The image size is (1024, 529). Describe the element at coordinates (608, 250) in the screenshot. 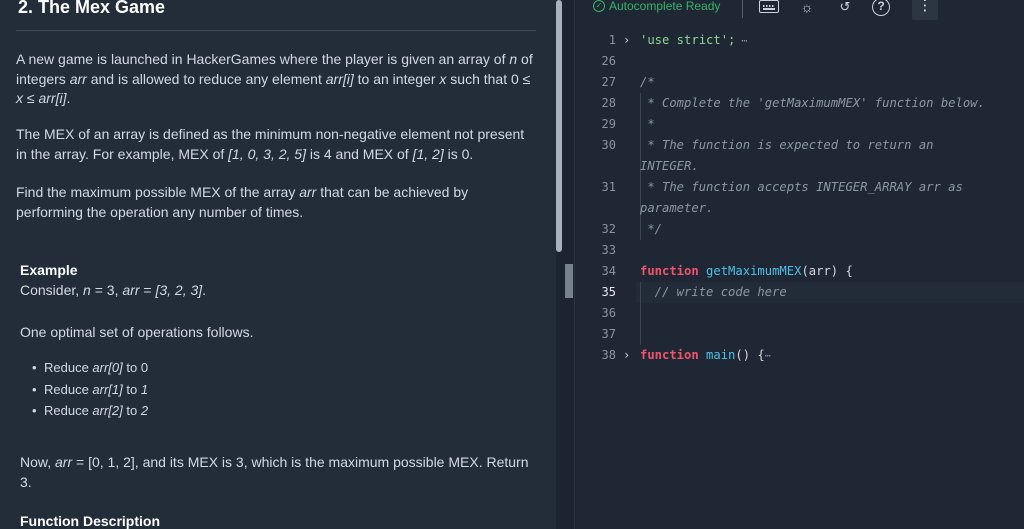

I see `line-number: 33` at that location.